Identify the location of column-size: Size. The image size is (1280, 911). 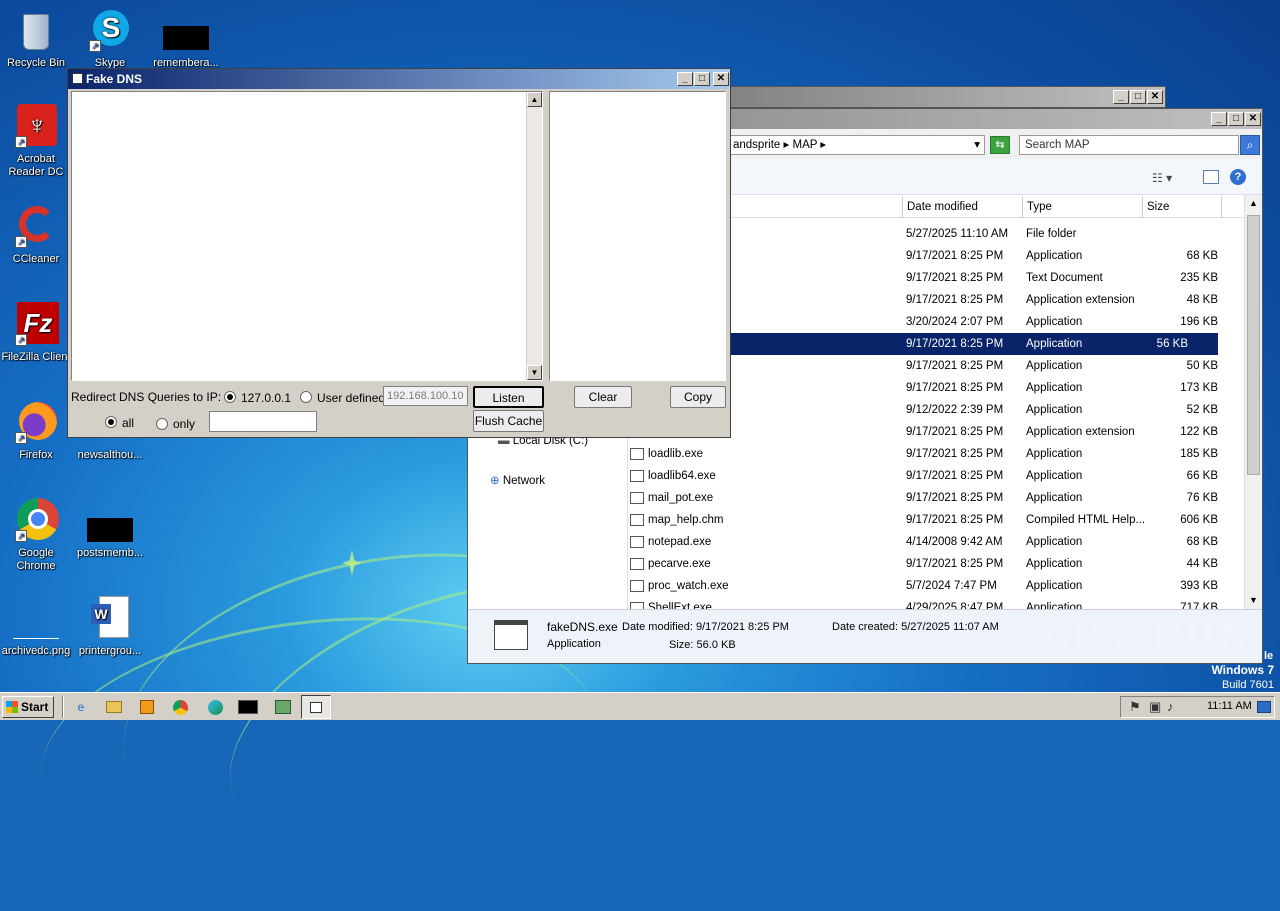
(1182, 207).